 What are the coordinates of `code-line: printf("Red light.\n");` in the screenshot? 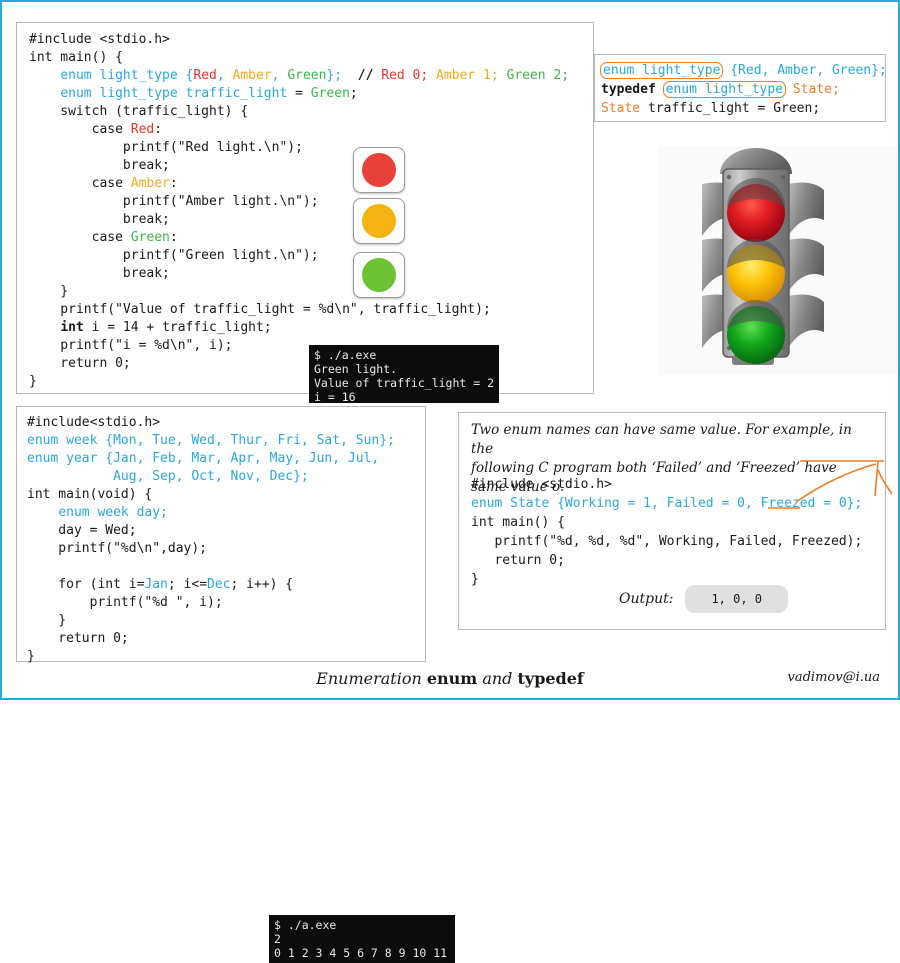 It's located at (166, 147).